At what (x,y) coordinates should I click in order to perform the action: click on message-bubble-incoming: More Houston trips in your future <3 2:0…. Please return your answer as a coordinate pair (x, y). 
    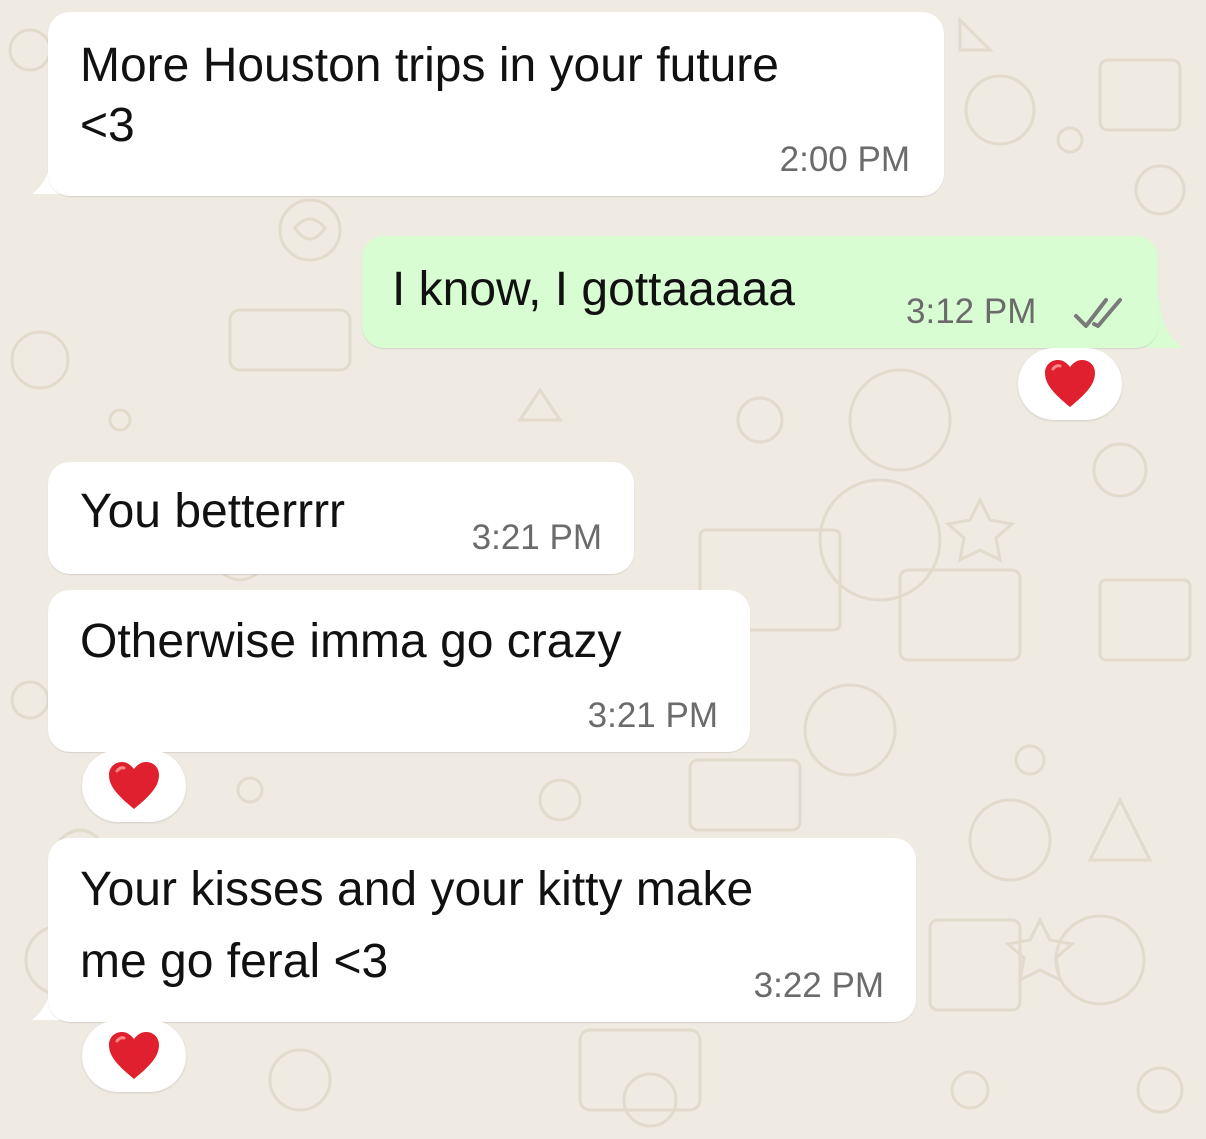
    Looking at the image, I should click on (496, 104).